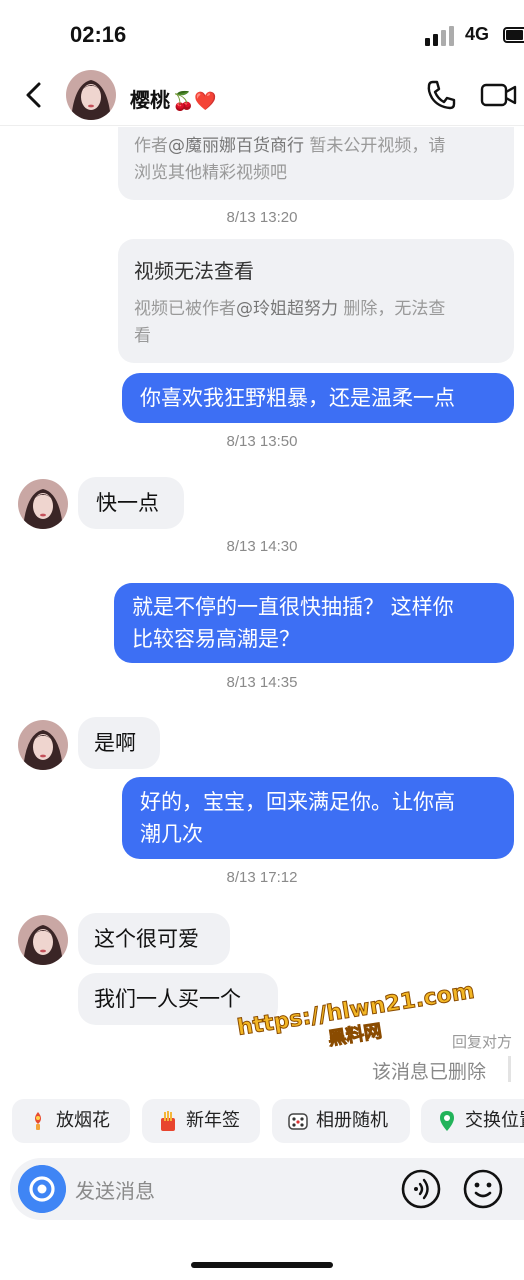 Image resolution: width=524 pixels, height=1280 pixels. I want to click on card-description: 视频已被作者@玲姐超努力 删除，无法查 看, so click(290, 322).